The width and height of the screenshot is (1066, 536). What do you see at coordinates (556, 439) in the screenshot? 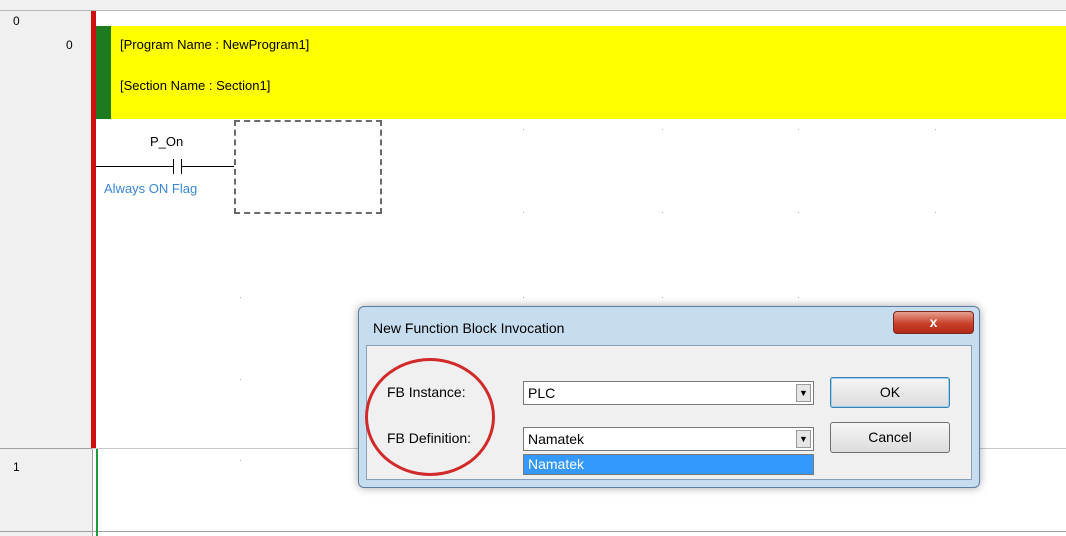
I see `fb-definition-value: Namatek` at bounding box center [556, 439].